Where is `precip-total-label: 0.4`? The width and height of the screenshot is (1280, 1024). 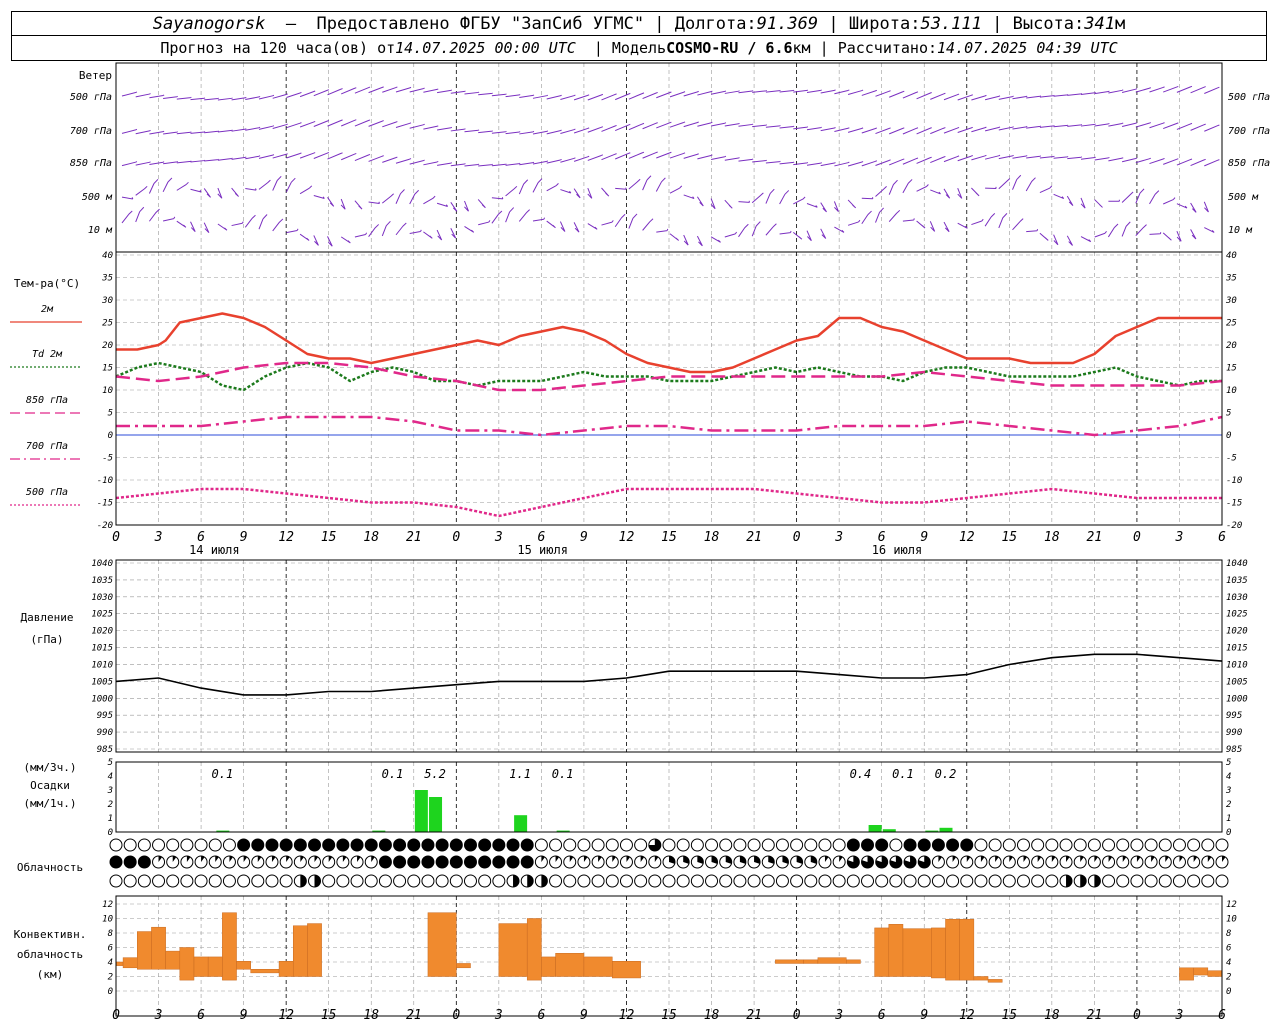 precip-total-label: 0.4 is located at coordinates (861, 774).